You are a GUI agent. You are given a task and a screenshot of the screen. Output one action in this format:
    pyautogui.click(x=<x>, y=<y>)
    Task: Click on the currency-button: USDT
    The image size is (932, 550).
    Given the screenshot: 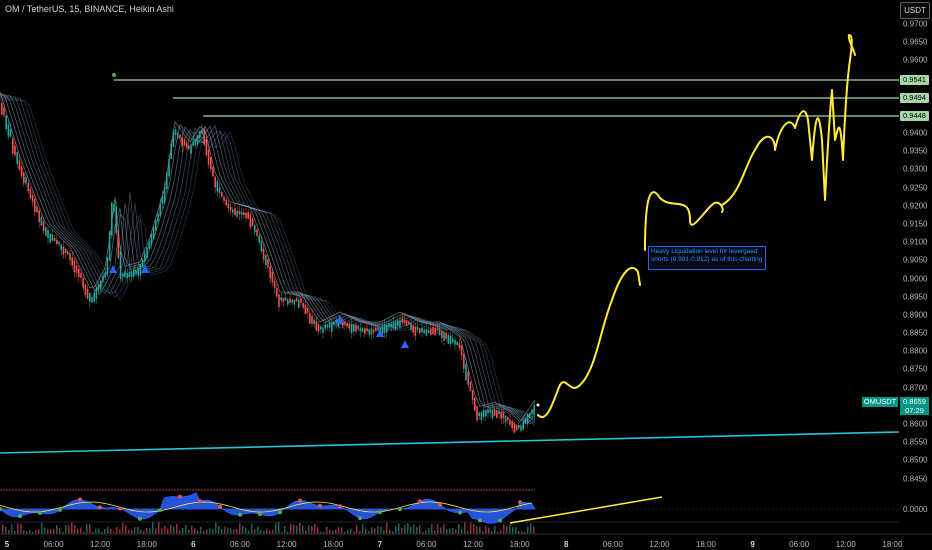 What is the action you would take?
    pyautogui.click(x=915, y=10)
    